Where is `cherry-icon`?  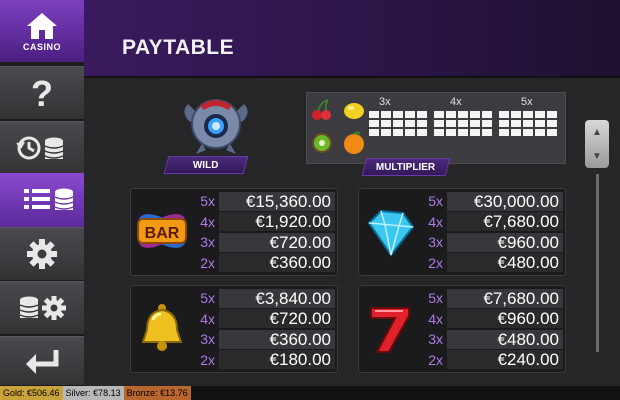
cherry-icon is located at coordinates (321, 109).